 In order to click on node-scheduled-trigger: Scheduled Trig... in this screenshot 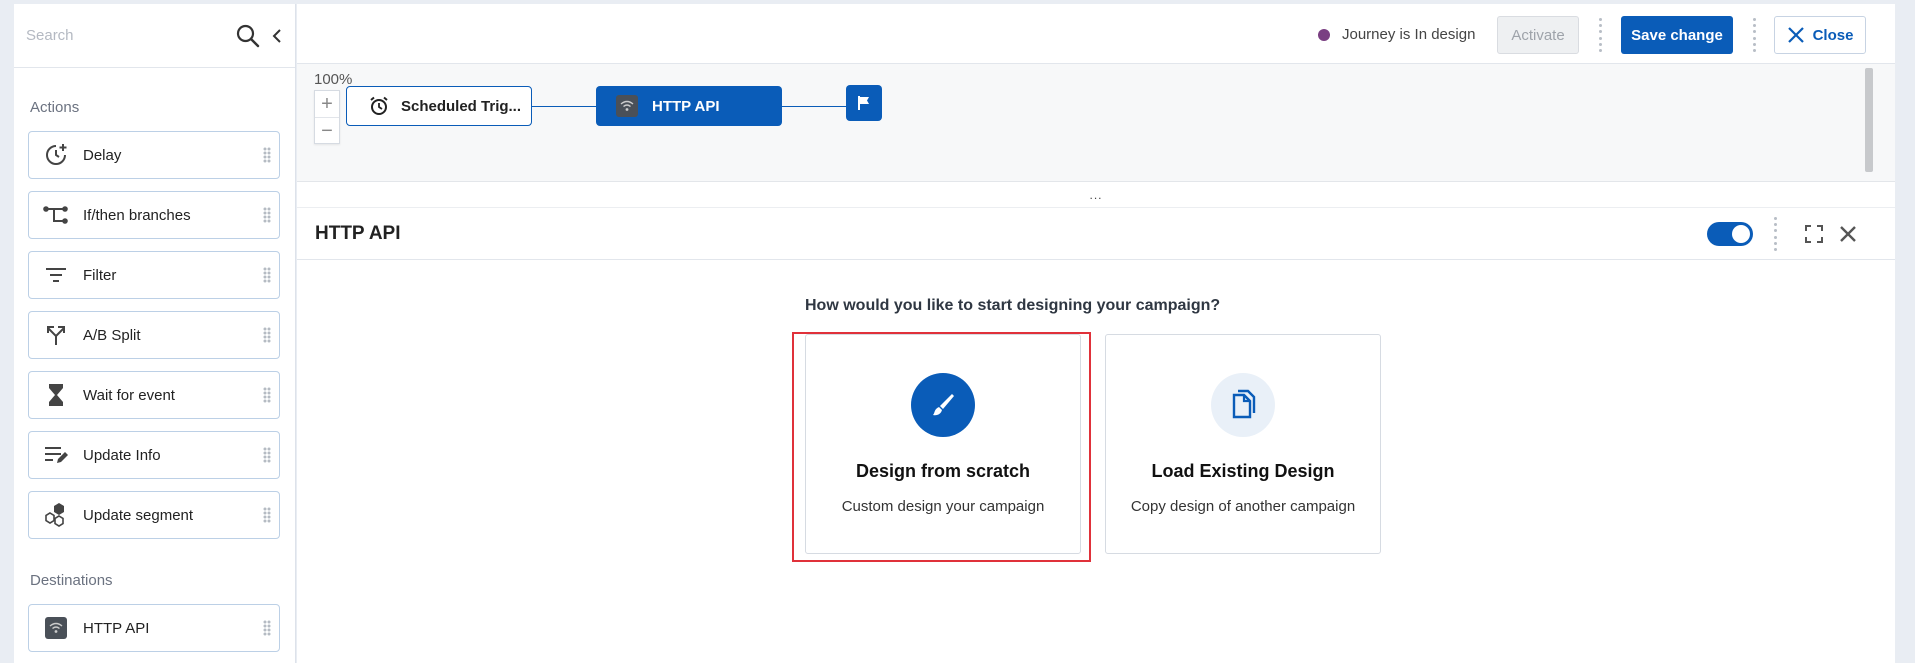, I will do `click(439, 106)`.